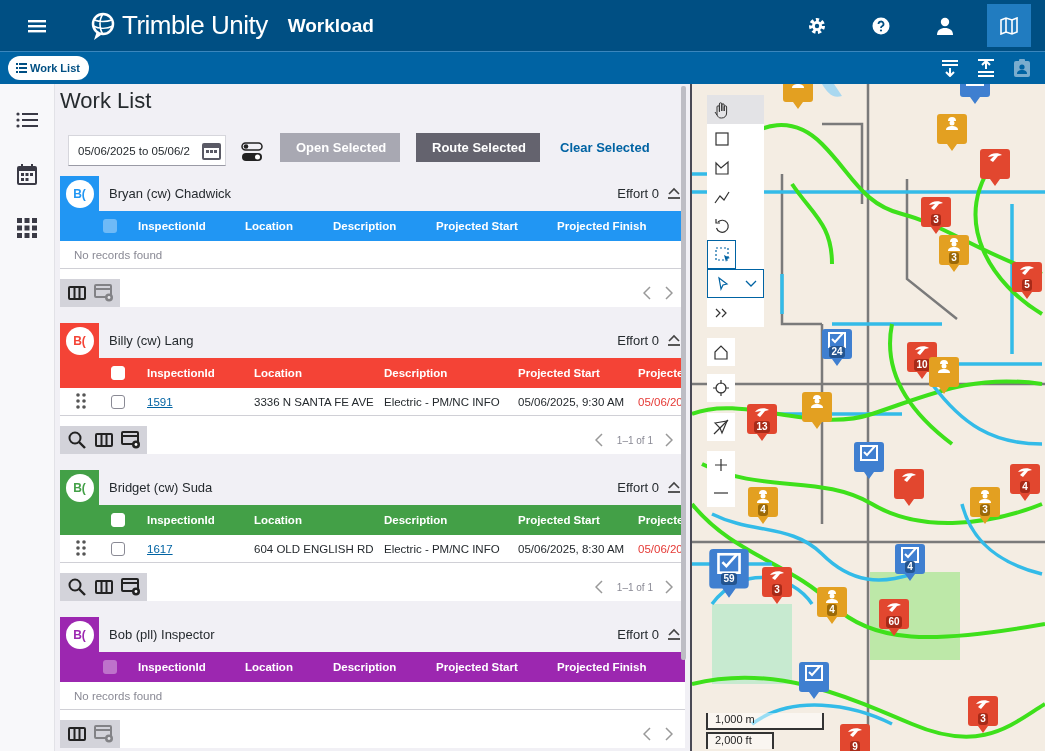 The image size is (1045, 751). Describe the element at coordinates (837, 348) in the screenshot. I see `task-marker: 24` at that location.